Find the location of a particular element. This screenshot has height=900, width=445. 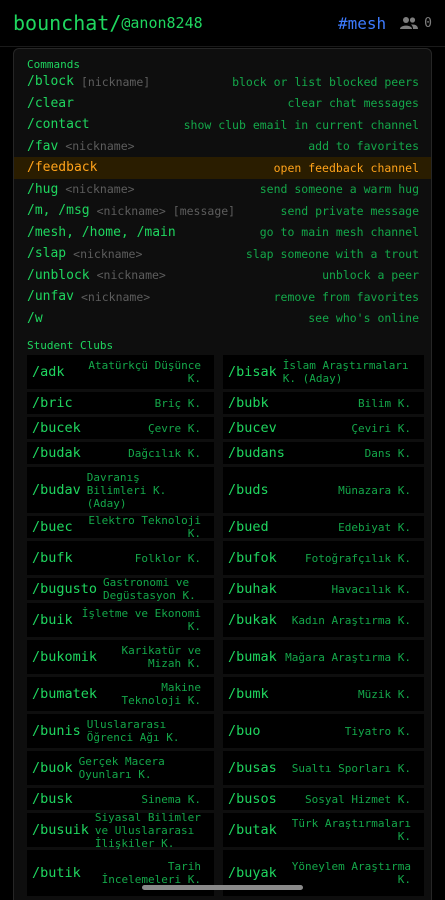

command-description: send private message is located at coordinates (349, 210).